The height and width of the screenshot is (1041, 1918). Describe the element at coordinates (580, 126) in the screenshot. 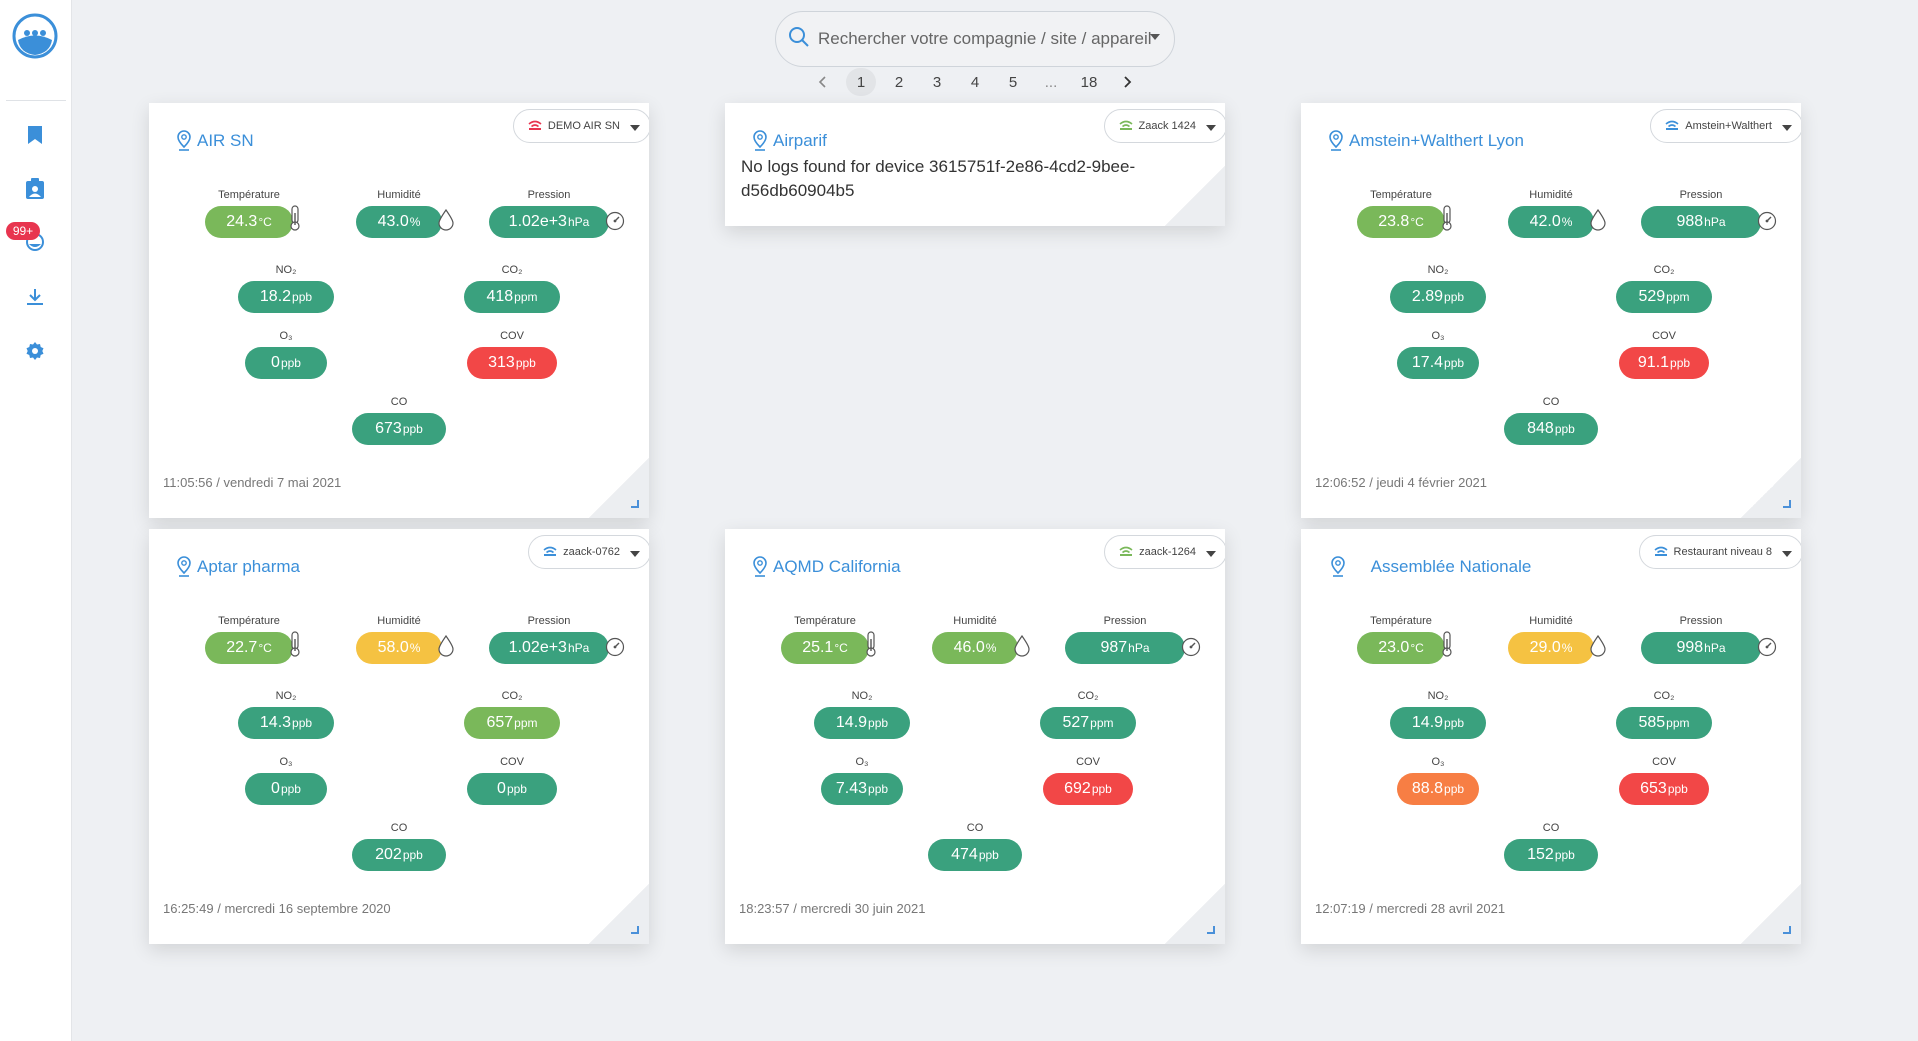

I see `device-selector: DEMO AIR SN` at that location.